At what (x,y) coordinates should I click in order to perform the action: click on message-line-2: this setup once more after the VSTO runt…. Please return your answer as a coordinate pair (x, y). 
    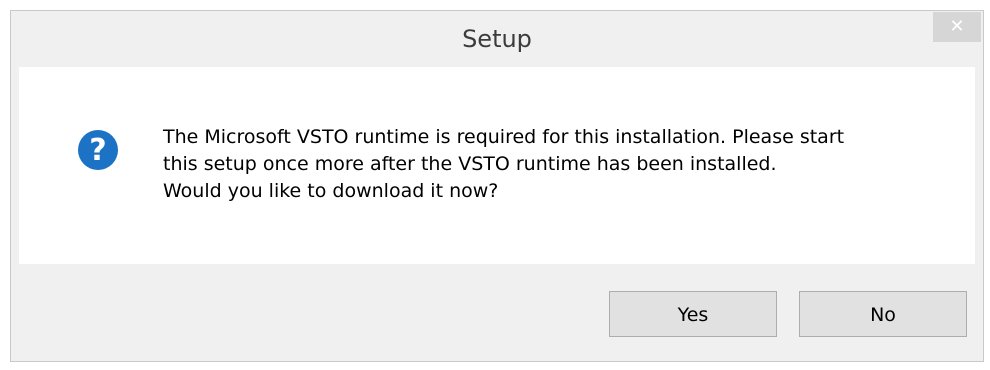
    Looking at the image, I should click on (470, 164).